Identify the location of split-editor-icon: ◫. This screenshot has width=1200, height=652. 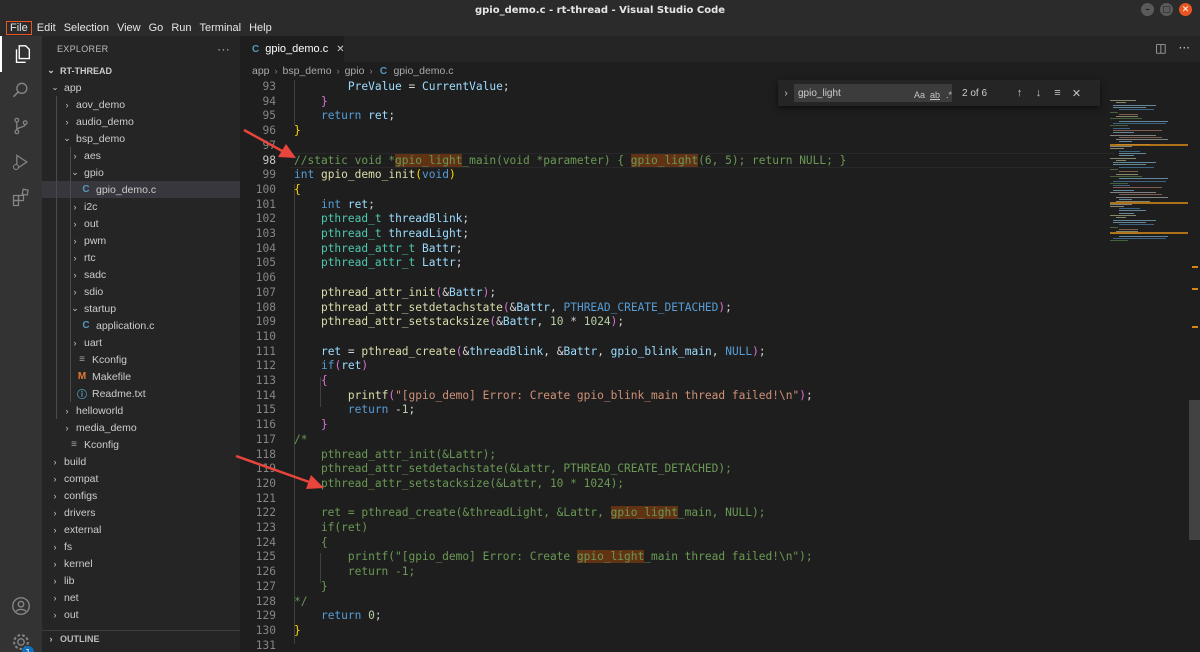
(1160, 48).